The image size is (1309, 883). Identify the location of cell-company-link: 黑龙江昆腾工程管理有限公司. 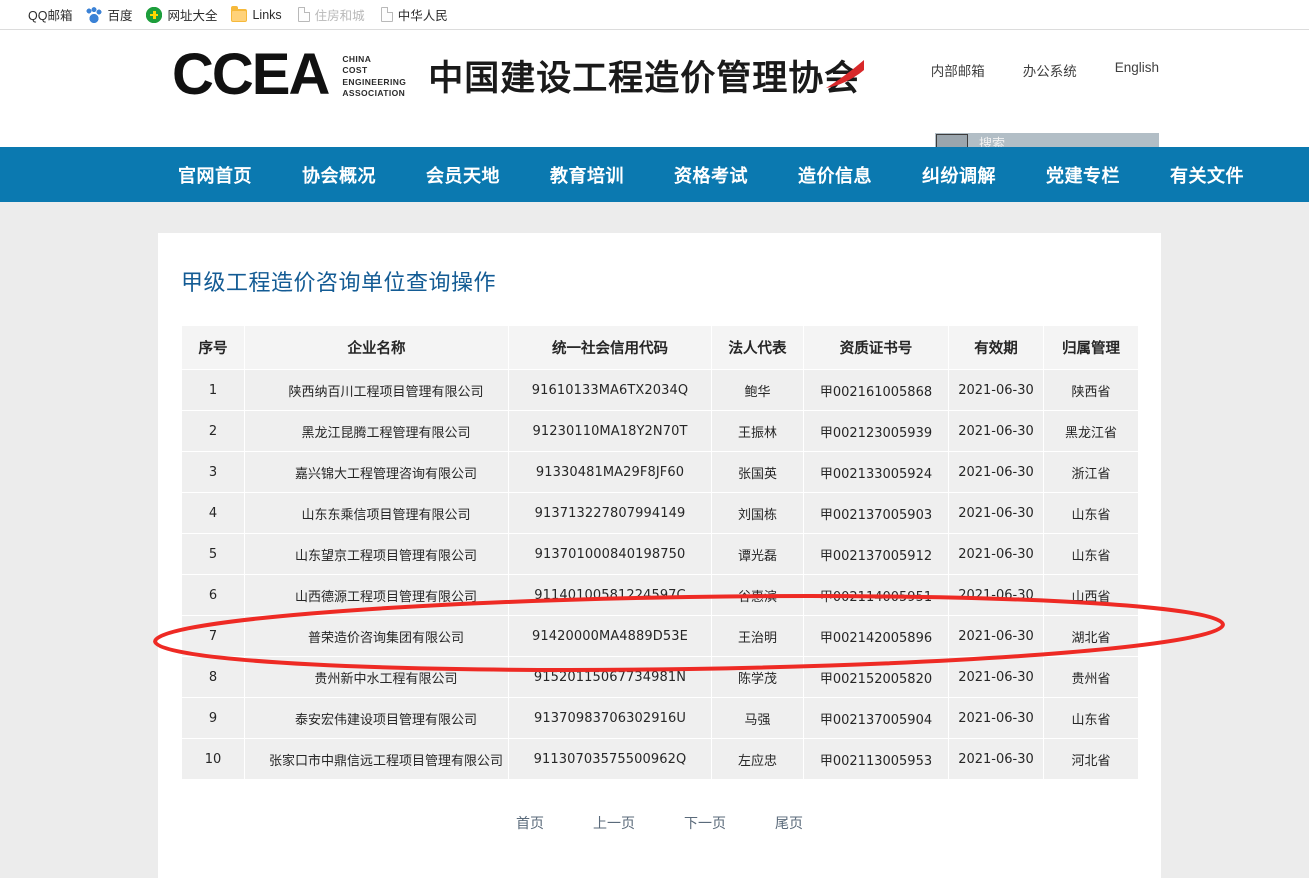
(376, 431).